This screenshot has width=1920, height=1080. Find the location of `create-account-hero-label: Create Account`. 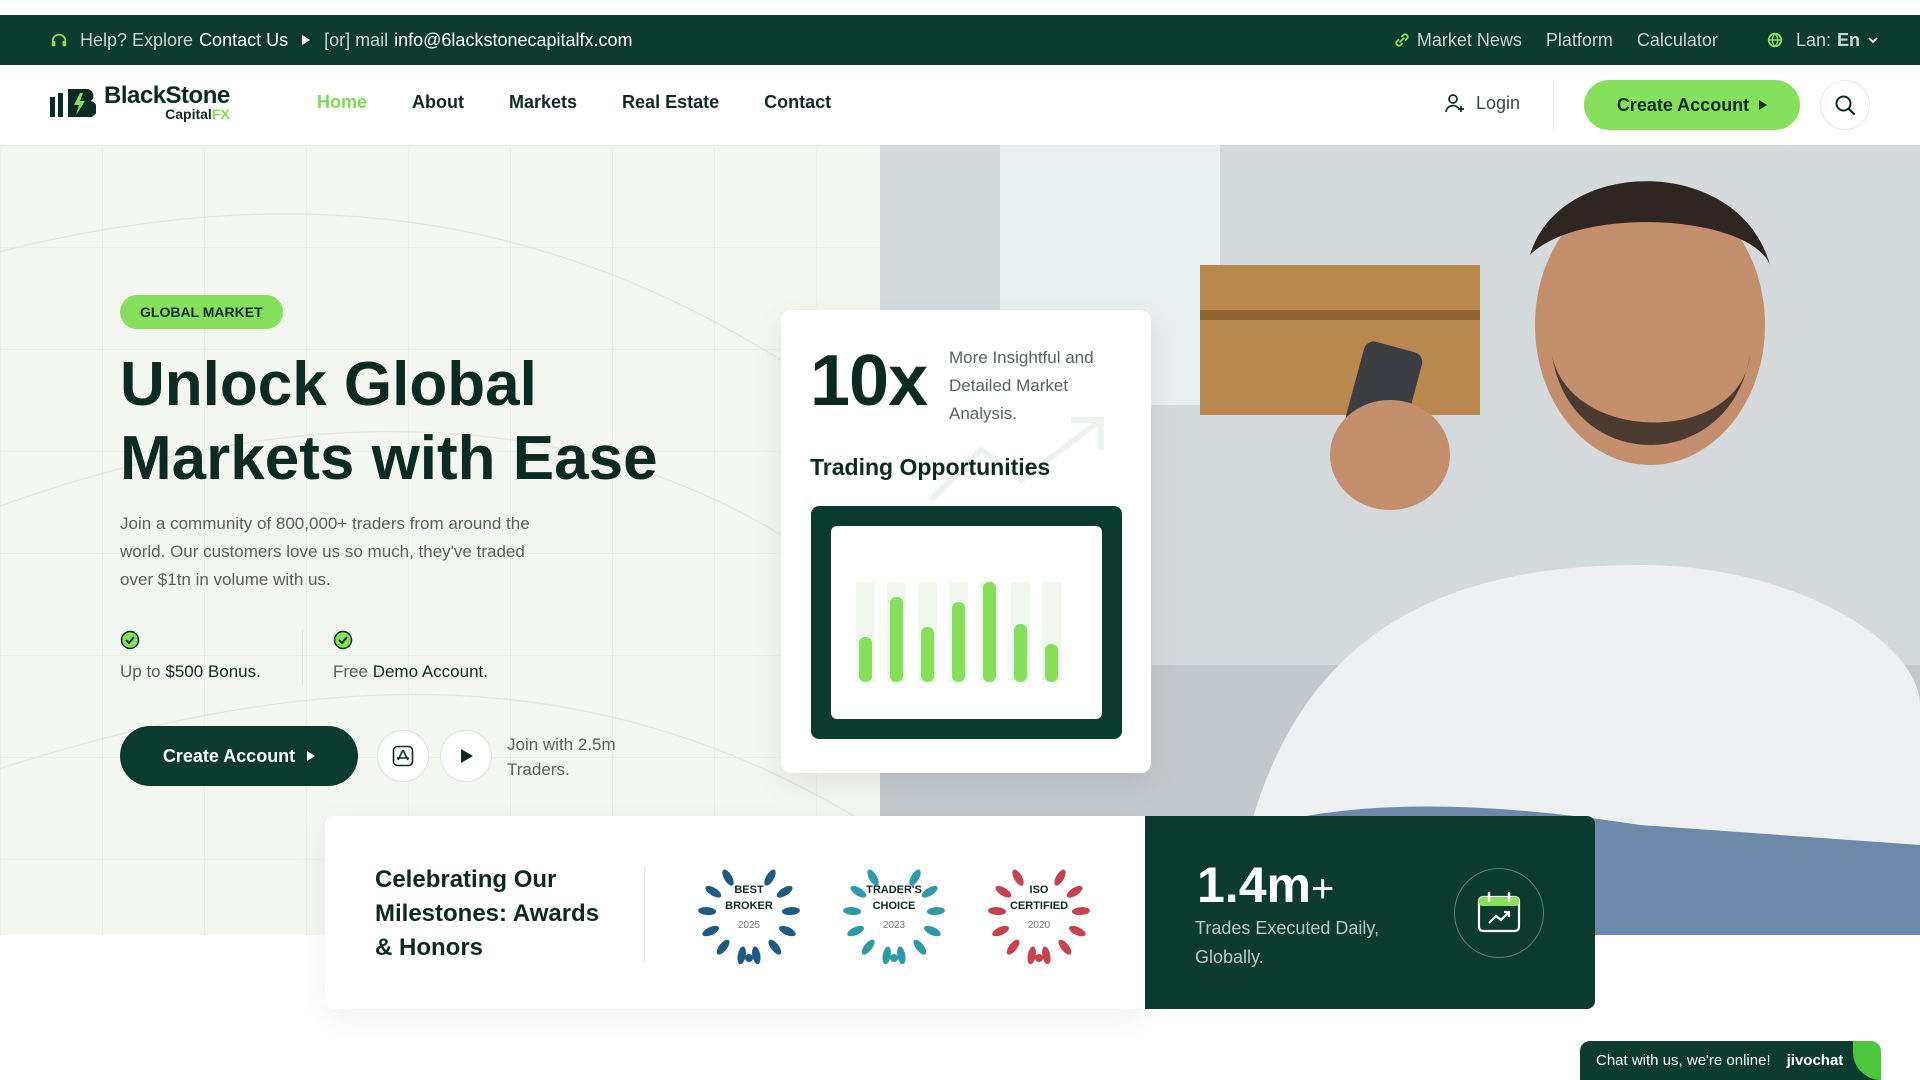

create-account-hero-label: Create Account is located at coordinates (229, 755).